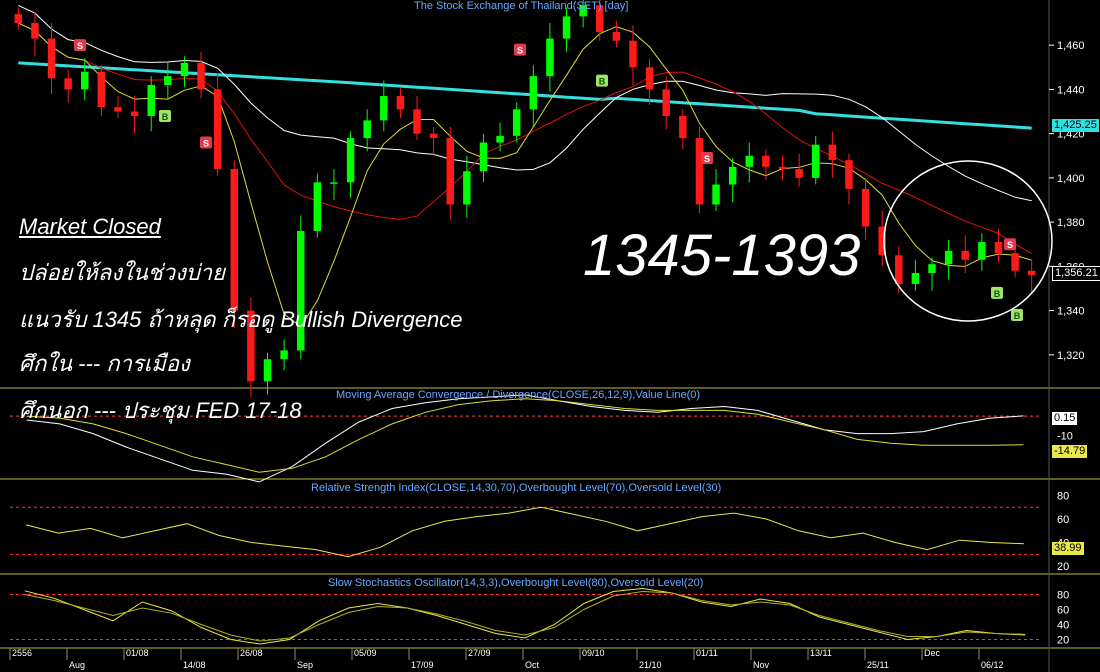 This screenshot has width=1100, height=672. I want to click on x-tick-label: 17/09, so click(422, 665).